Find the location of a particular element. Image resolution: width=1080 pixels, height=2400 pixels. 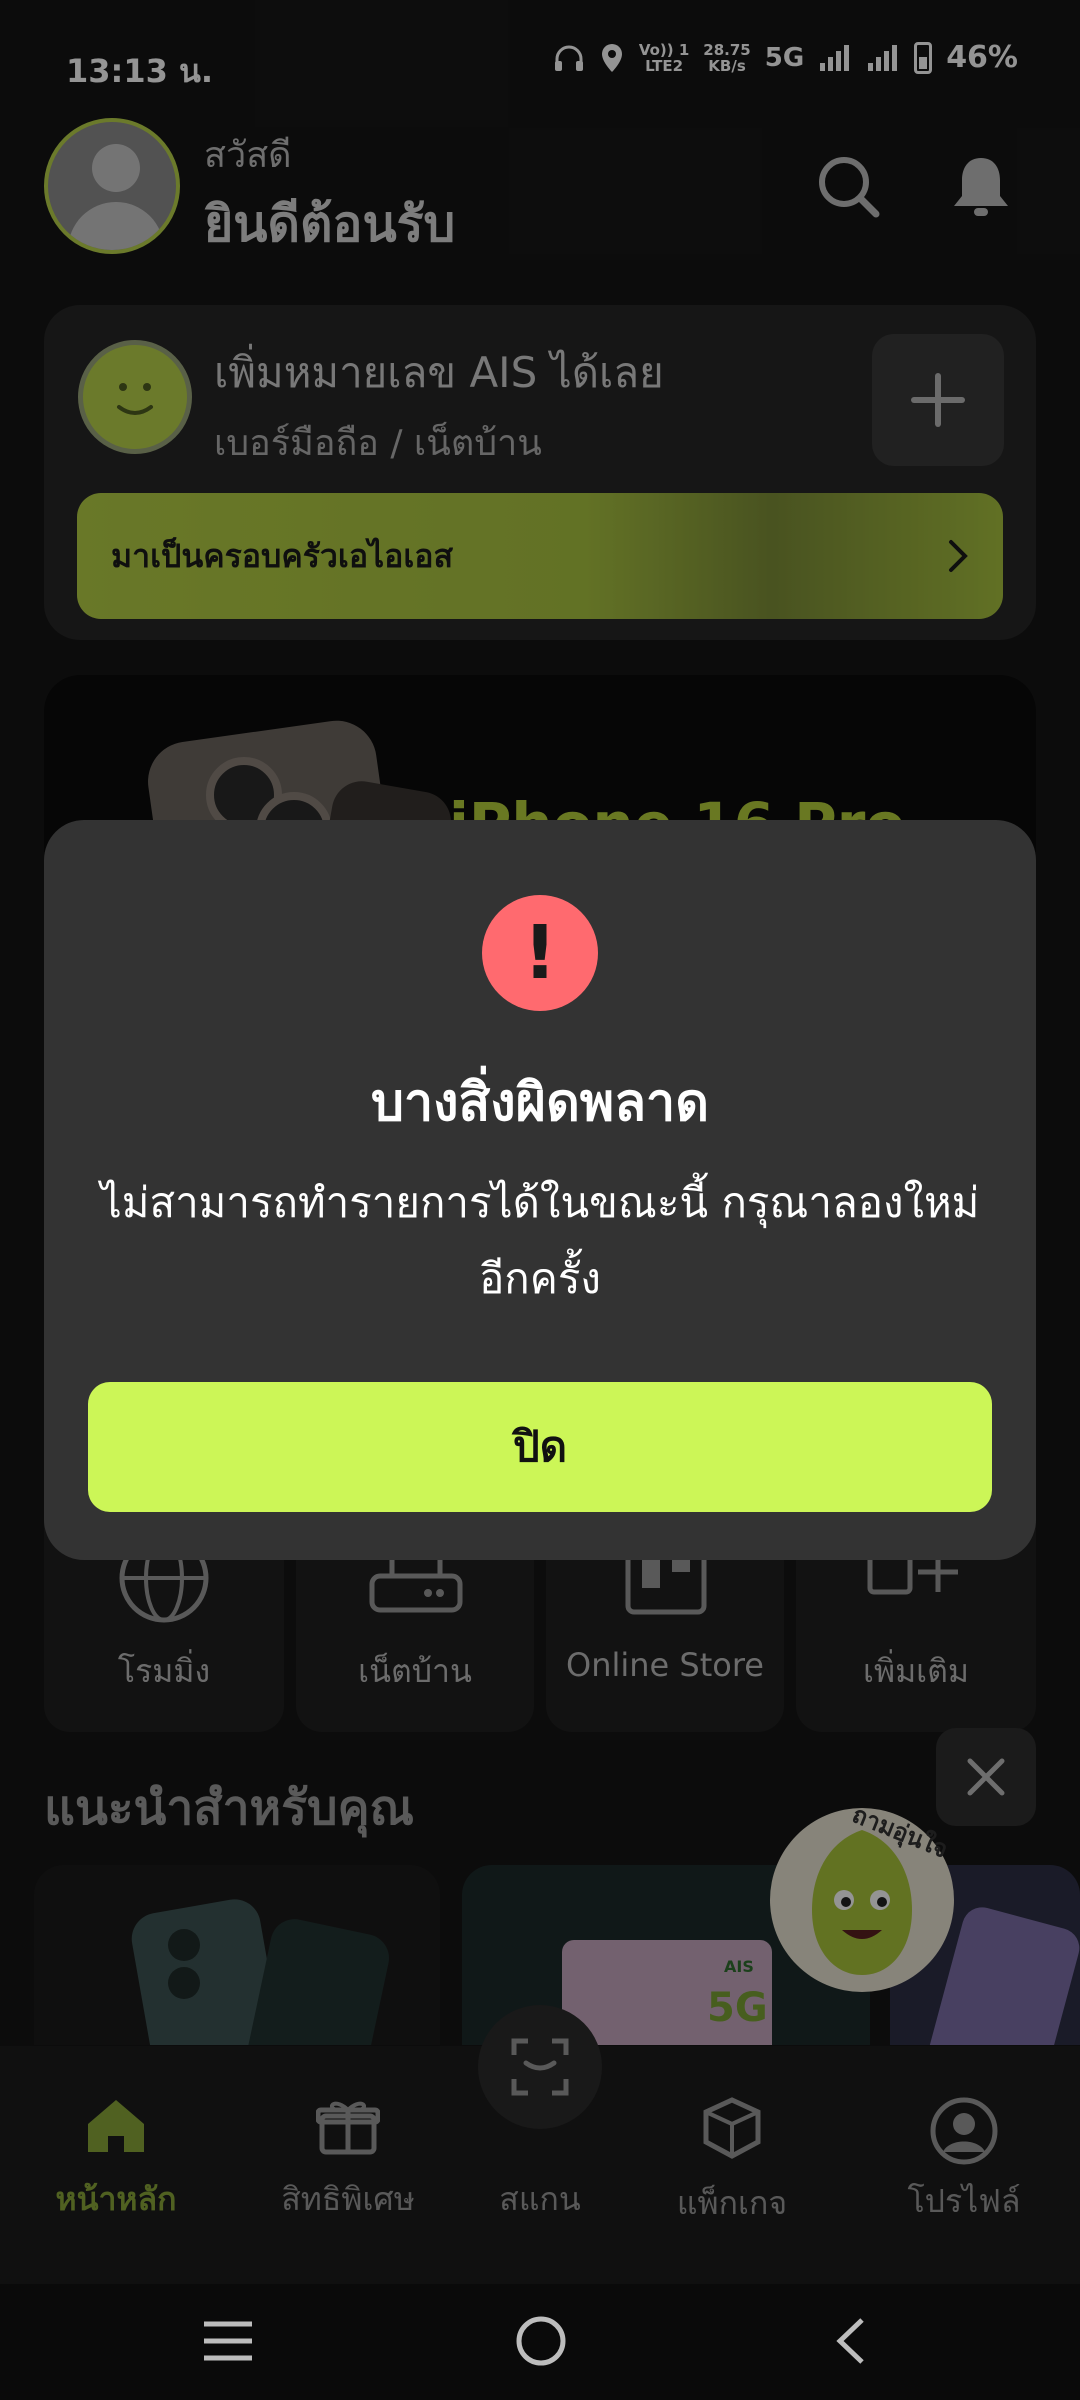

home-circle-icon is located at coordinates (541, 2341).